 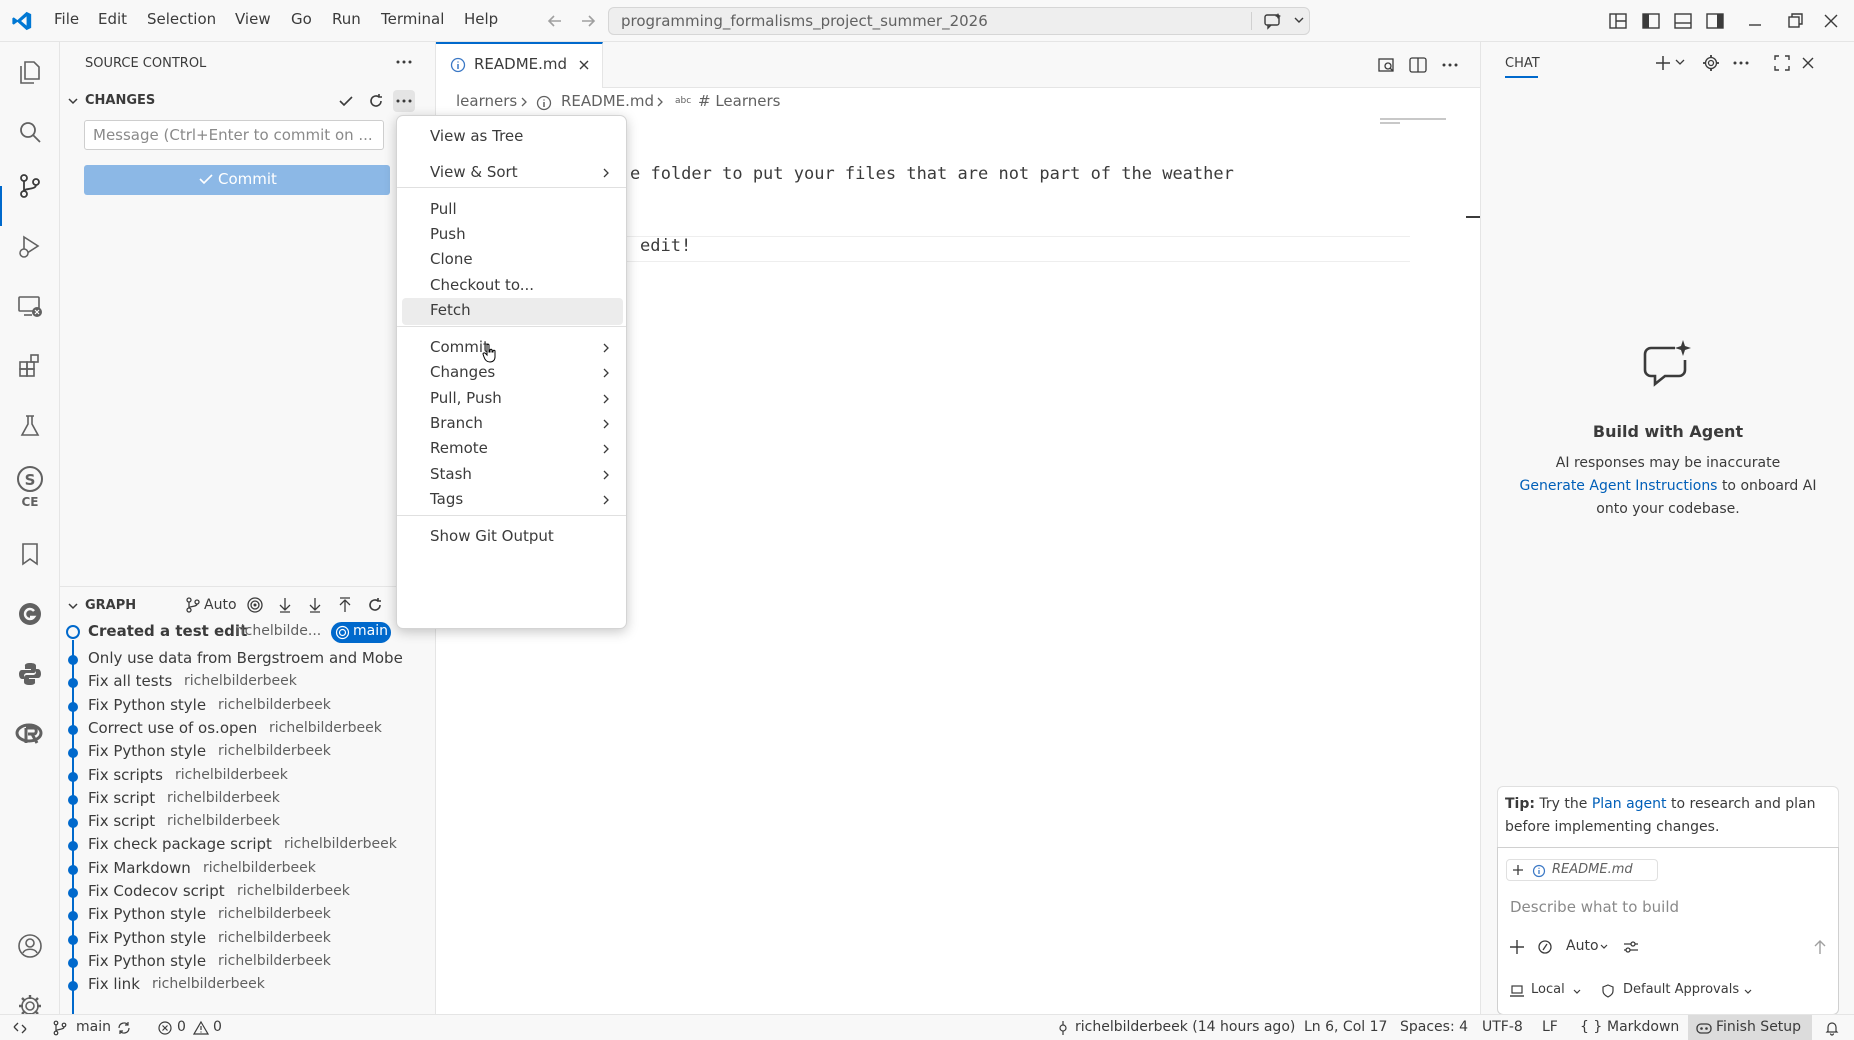 What do you see at coordinates (345, 605) in the screenshot?
I see `push-icon` at bounding box center [345, 605].